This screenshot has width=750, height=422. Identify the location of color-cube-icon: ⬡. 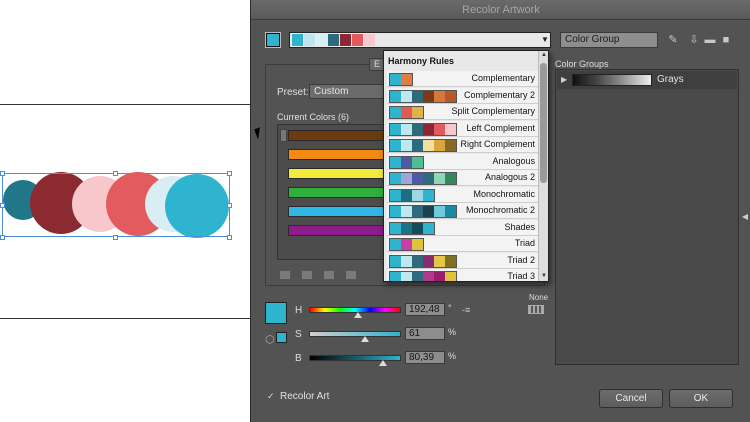
(270, 339).